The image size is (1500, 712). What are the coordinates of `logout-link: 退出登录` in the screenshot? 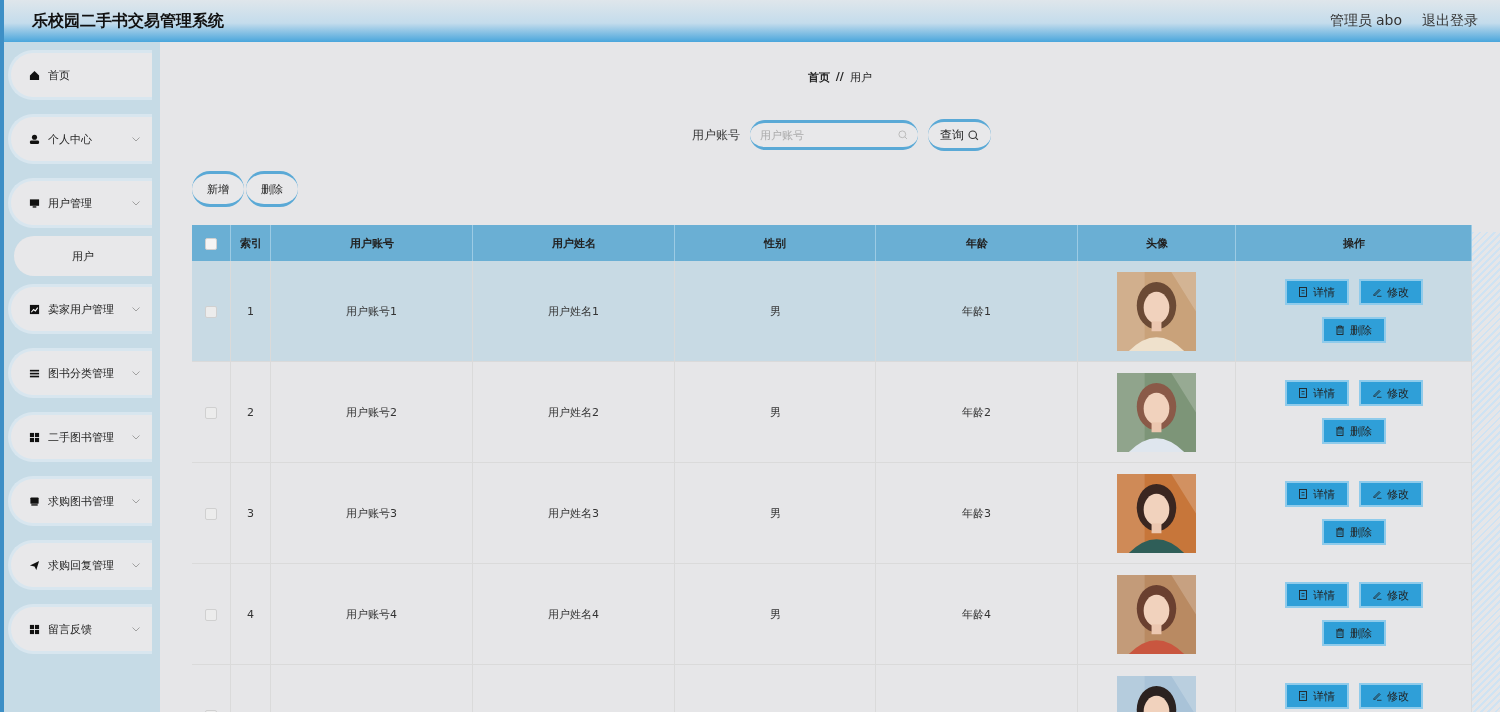 It's located at (1450, 21).